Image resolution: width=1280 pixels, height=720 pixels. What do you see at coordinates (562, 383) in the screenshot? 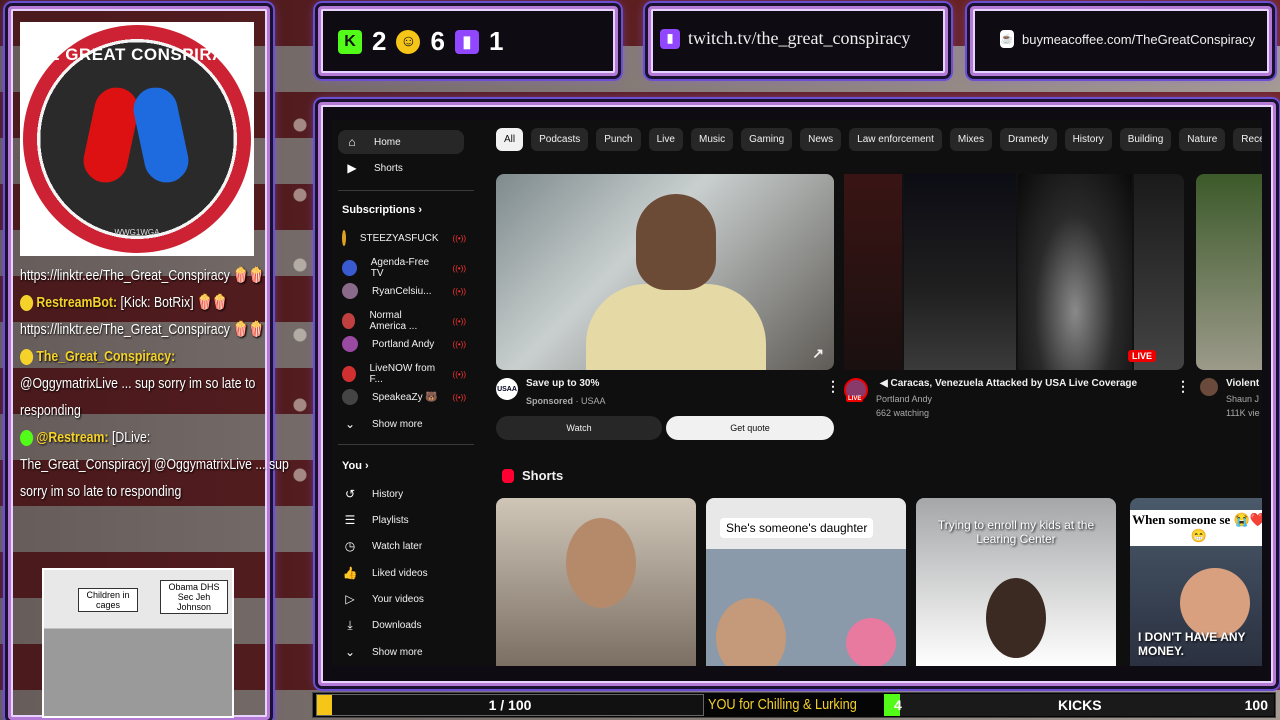
I see `ad-title: Save up to 30%` at bounding box center [562, 383].